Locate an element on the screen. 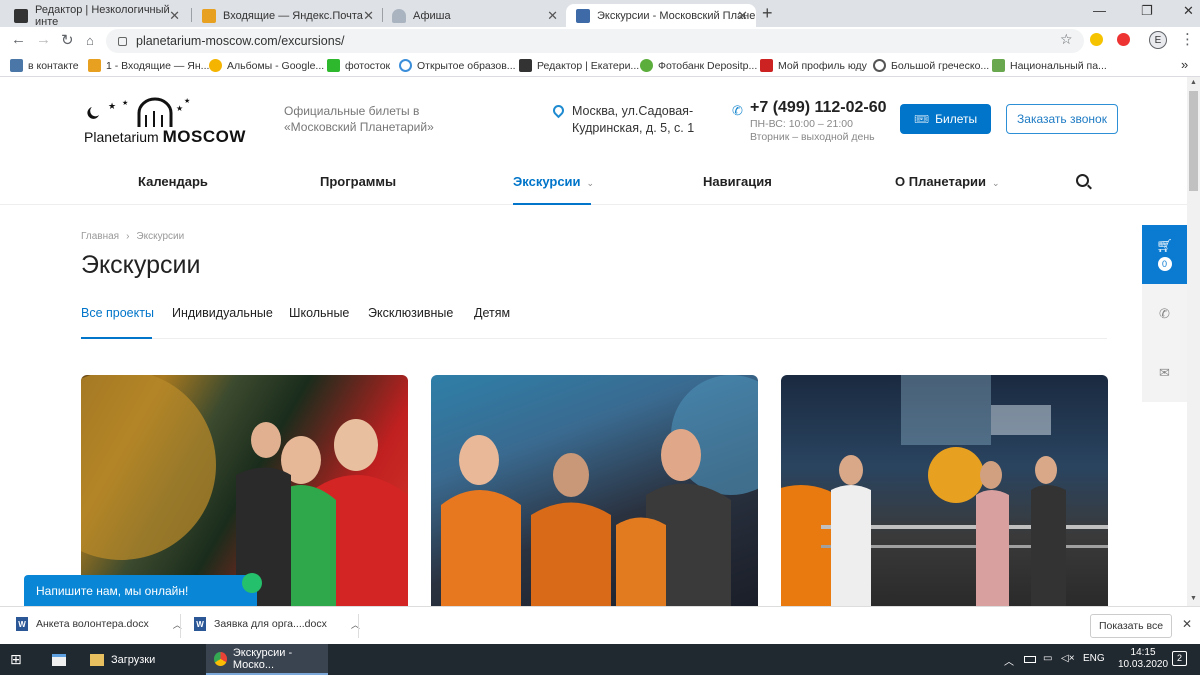  cloud-icon is located at coordinates (399, 15).